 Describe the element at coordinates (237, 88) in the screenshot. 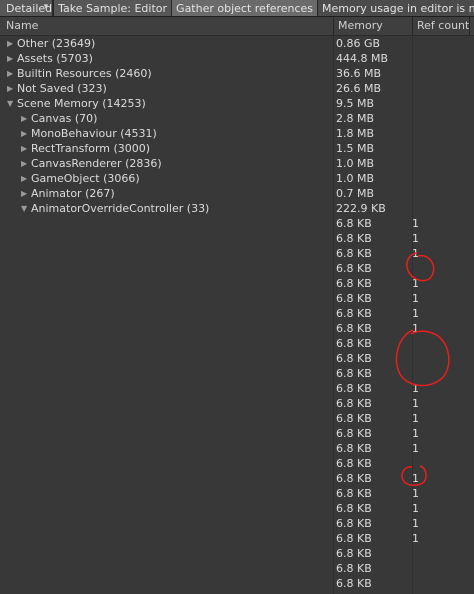

I see `category-row: ▶ Not Saved (323) 26.6 MB` at that location.